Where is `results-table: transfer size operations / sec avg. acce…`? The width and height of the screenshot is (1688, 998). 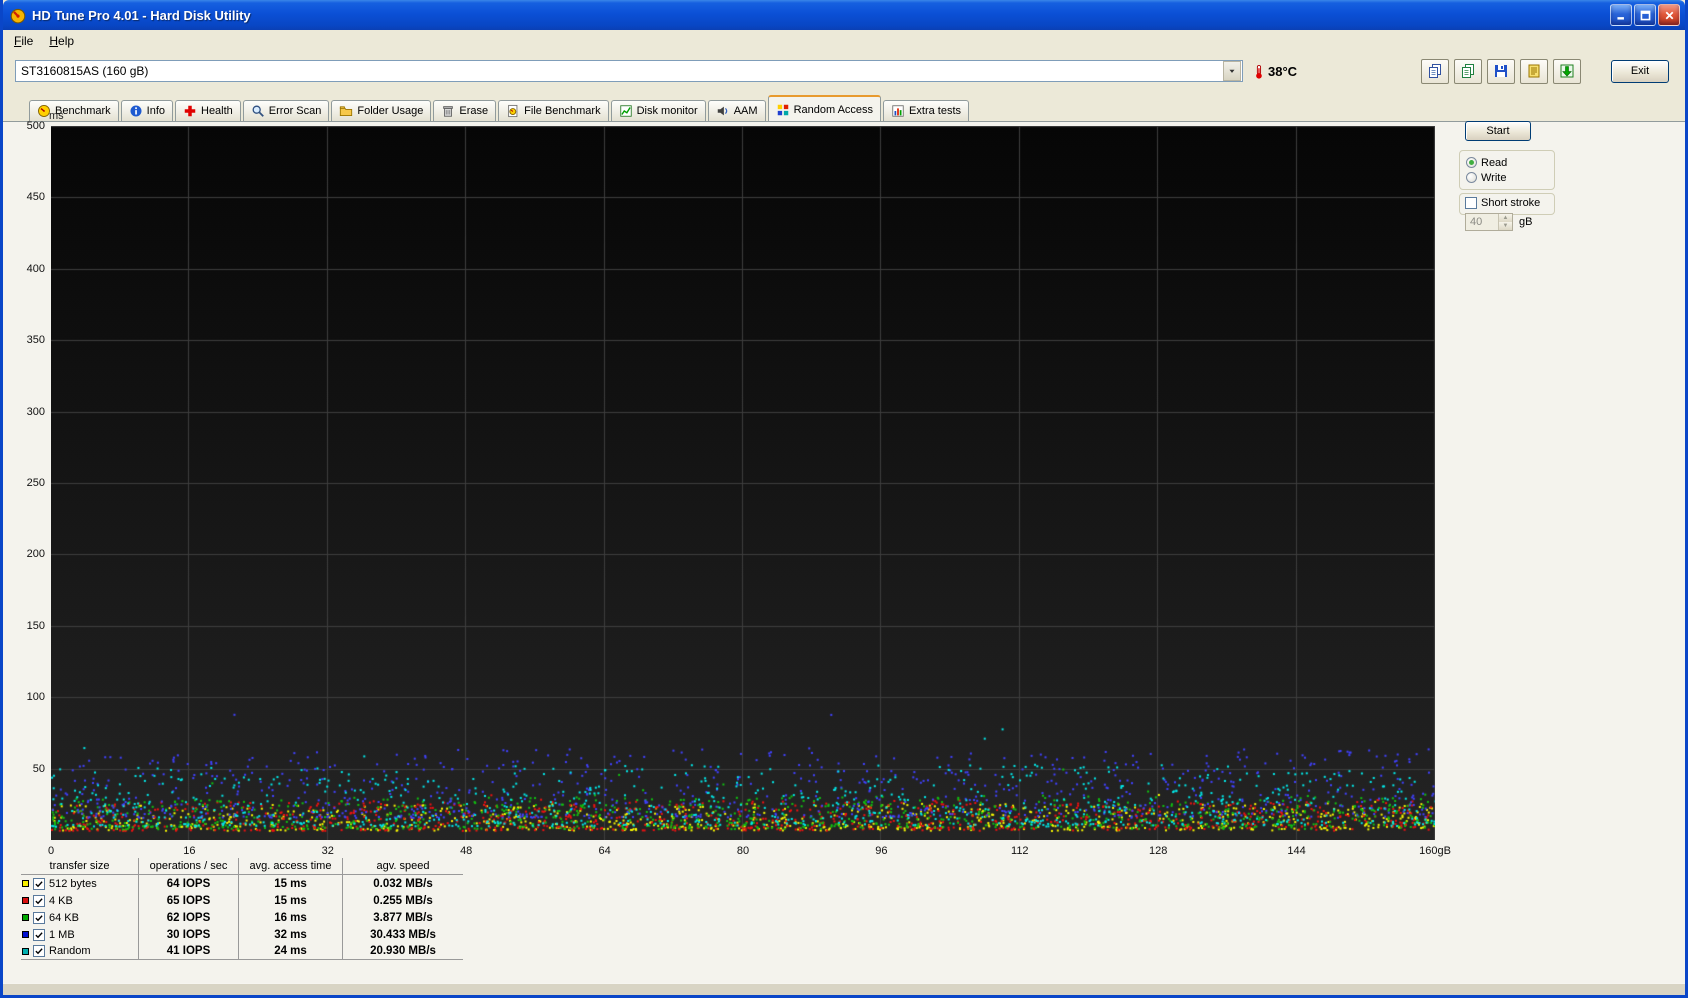 results-table: transfer size operations / sec avg. acce… is located at coordinates (242, 909).